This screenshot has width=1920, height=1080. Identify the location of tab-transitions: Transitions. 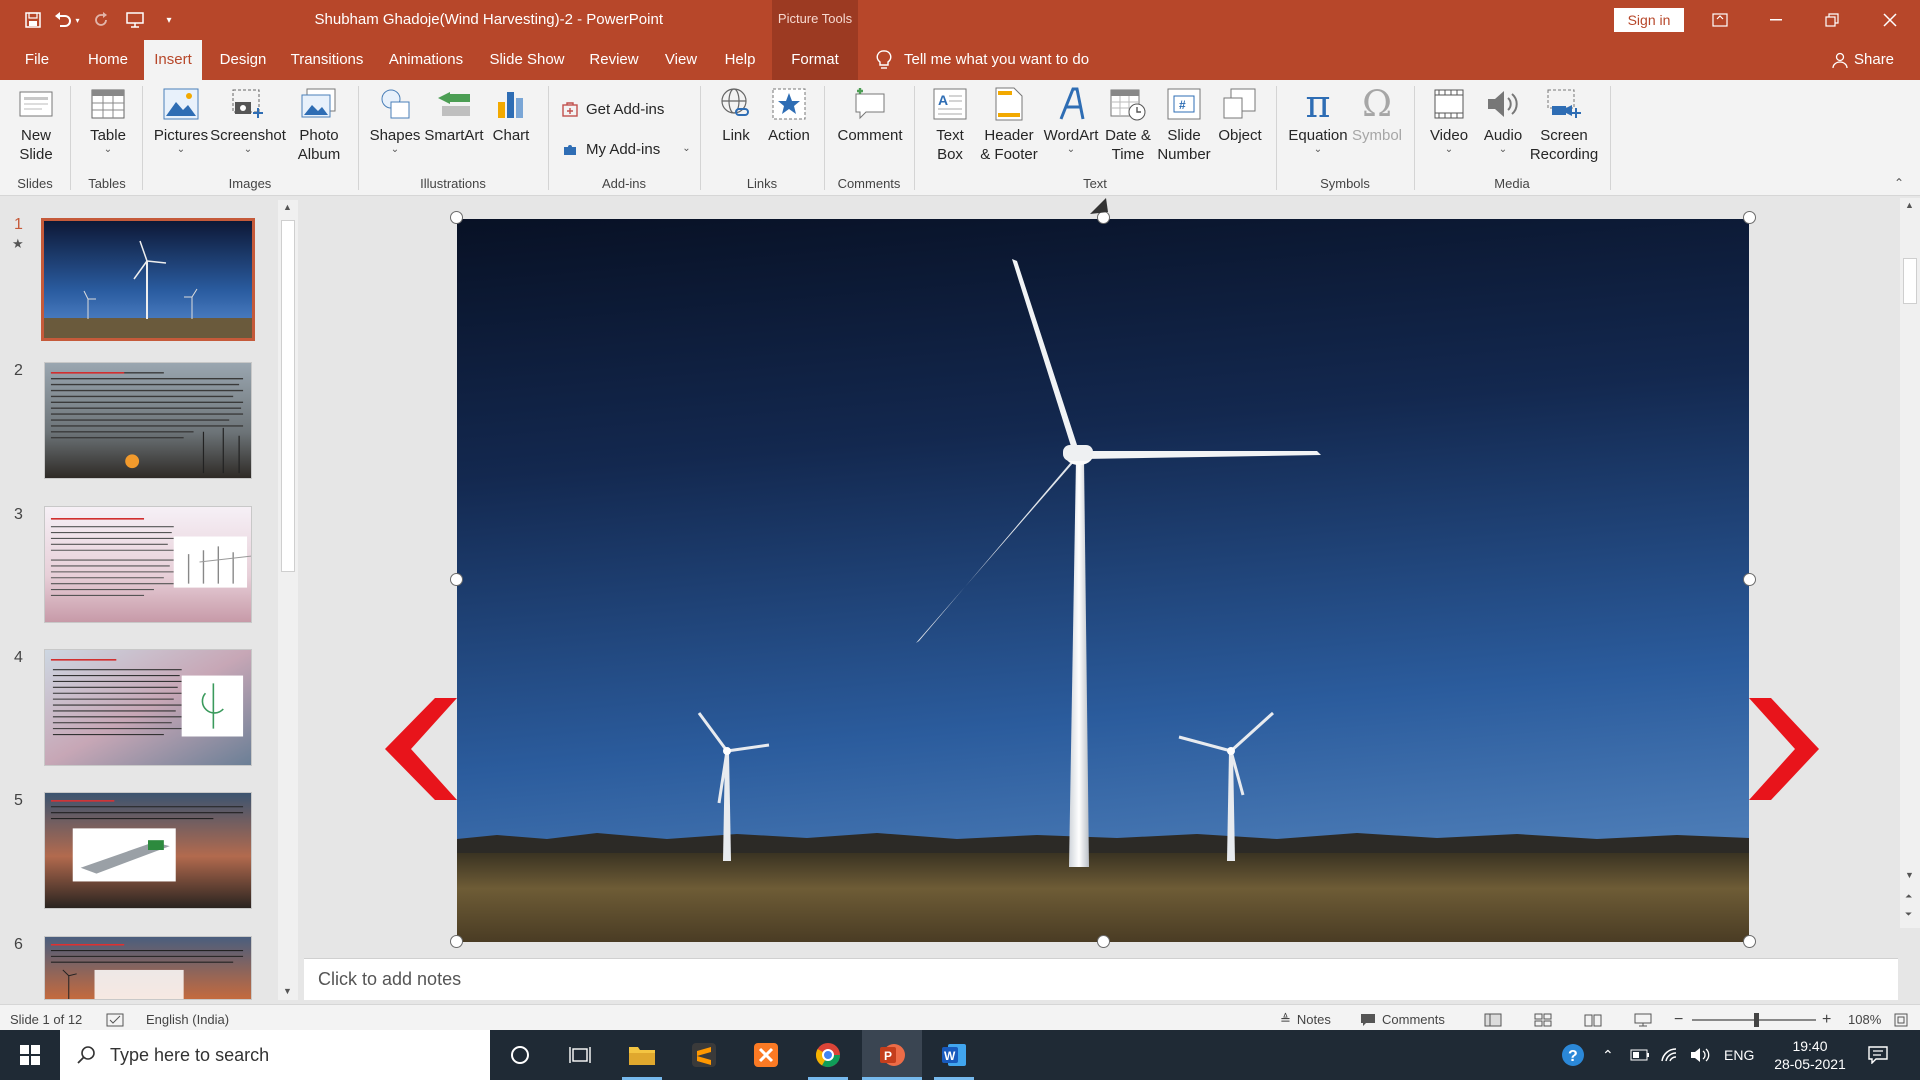
(327, 60).